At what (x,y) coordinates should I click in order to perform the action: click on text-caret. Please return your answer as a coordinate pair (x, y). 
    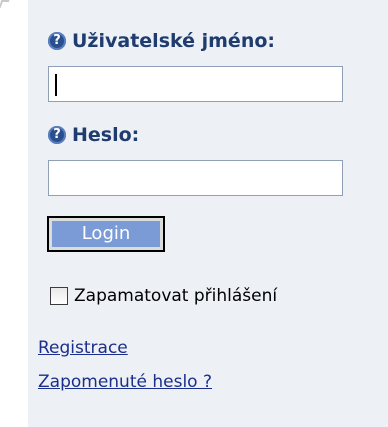
    Looking at the image, I should click on (56, 85).